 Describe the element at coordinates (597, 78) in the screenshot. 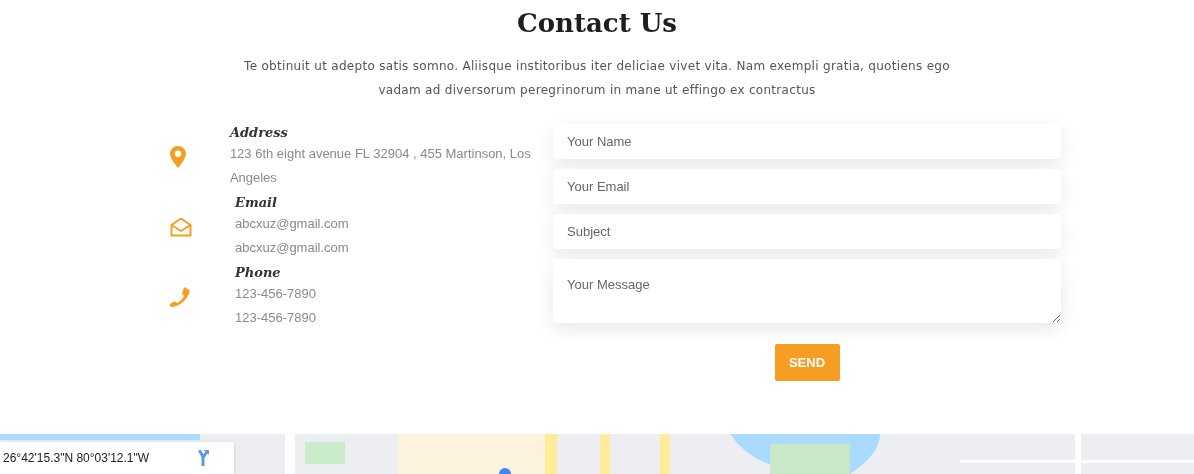

I see `intro-paragraph: Te obtinuit ut adepto satis somno. Aliisque institoribus iter deliciae vivet vita. Nam exempli gratia, quotiens ego vadam ad diversorum peregrinorum in mane ut effingo ex contractus` at that location.